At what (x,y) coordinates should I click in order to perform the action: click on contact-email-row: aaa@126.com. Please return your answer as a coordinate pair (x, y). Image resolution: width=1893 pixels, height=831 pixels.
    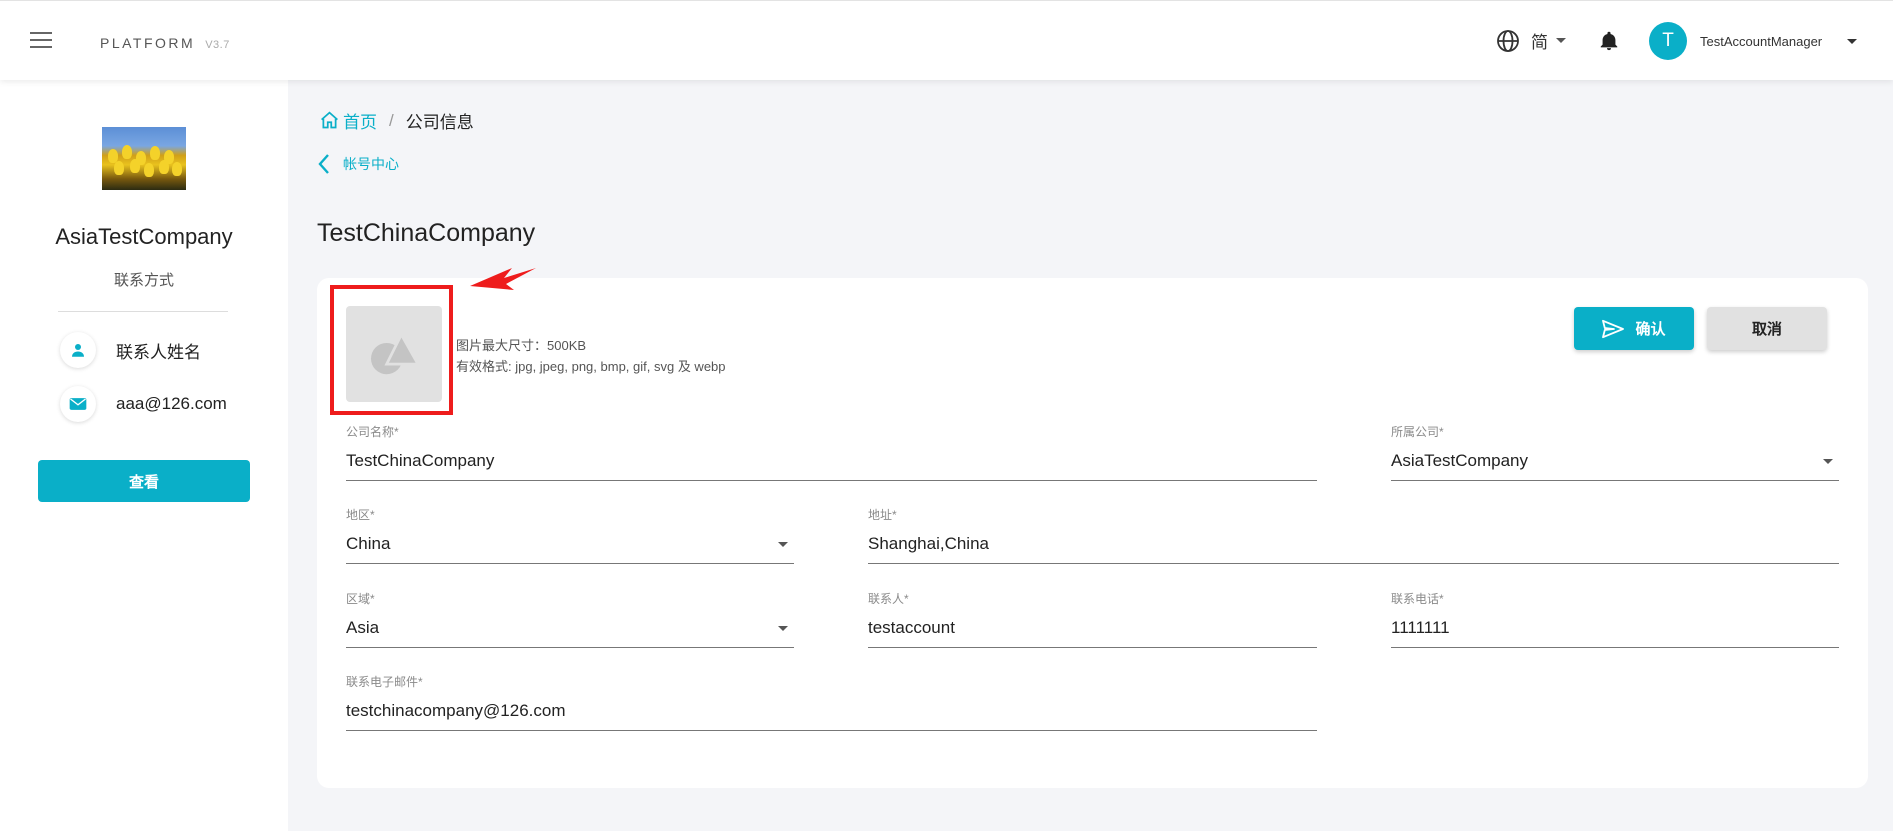
    Looking at the image, I should click on (143, 404).